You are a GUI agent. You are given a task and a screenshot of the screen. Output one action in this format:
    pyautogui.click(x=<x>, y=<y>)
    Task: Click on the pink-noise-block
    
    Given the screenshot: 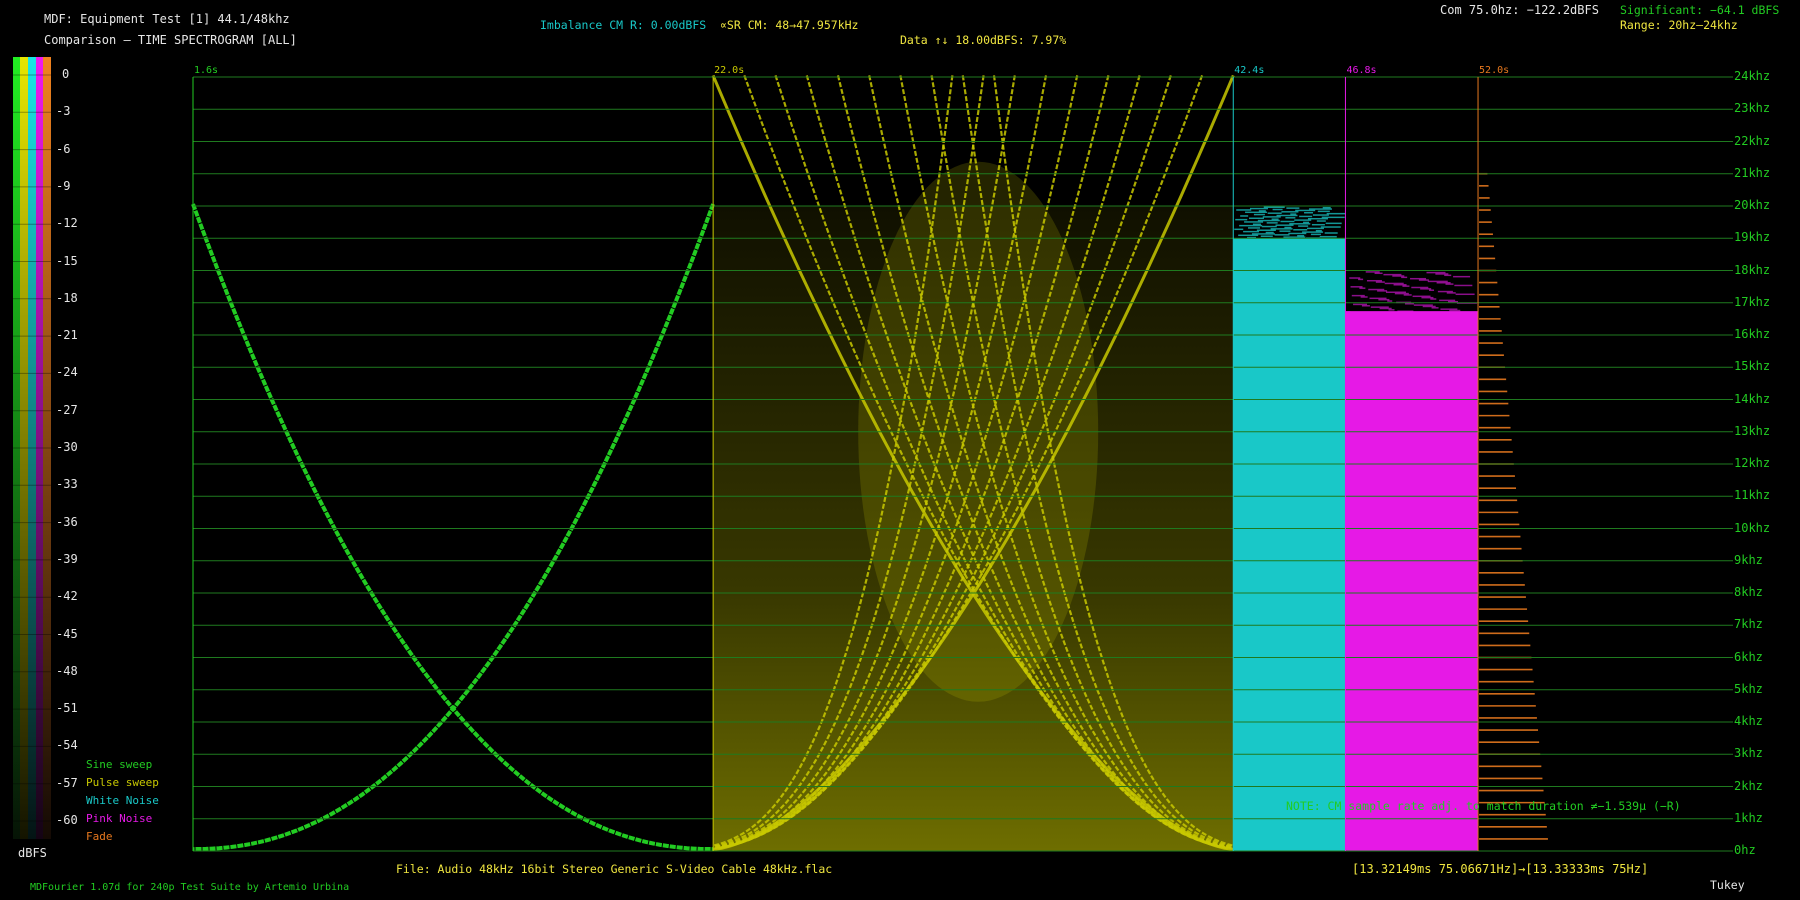 What is the action you would take?
    pyautogui.click(x=1412, y=581)
    